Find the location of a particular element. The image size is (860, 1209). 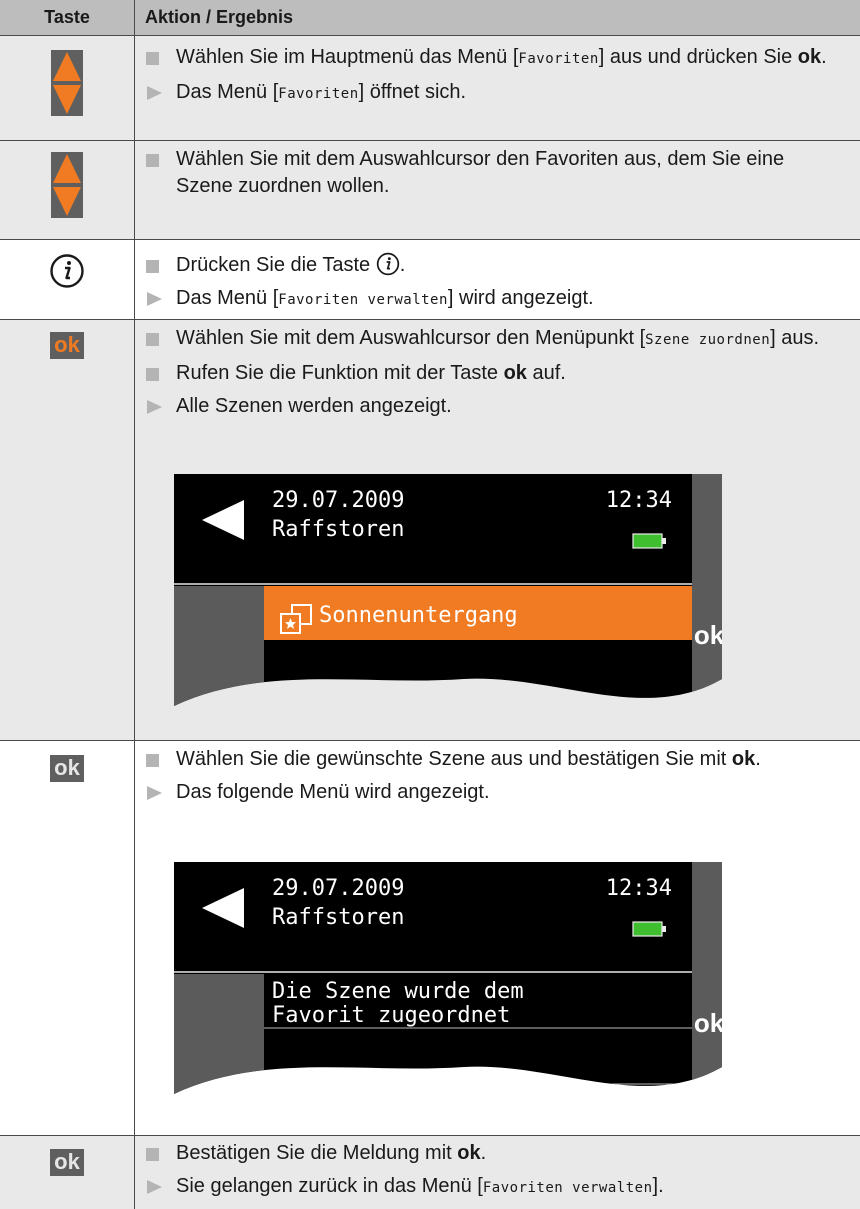

table-header: Taste Aktion / Ergebnis is located at coordinates (430, 17).